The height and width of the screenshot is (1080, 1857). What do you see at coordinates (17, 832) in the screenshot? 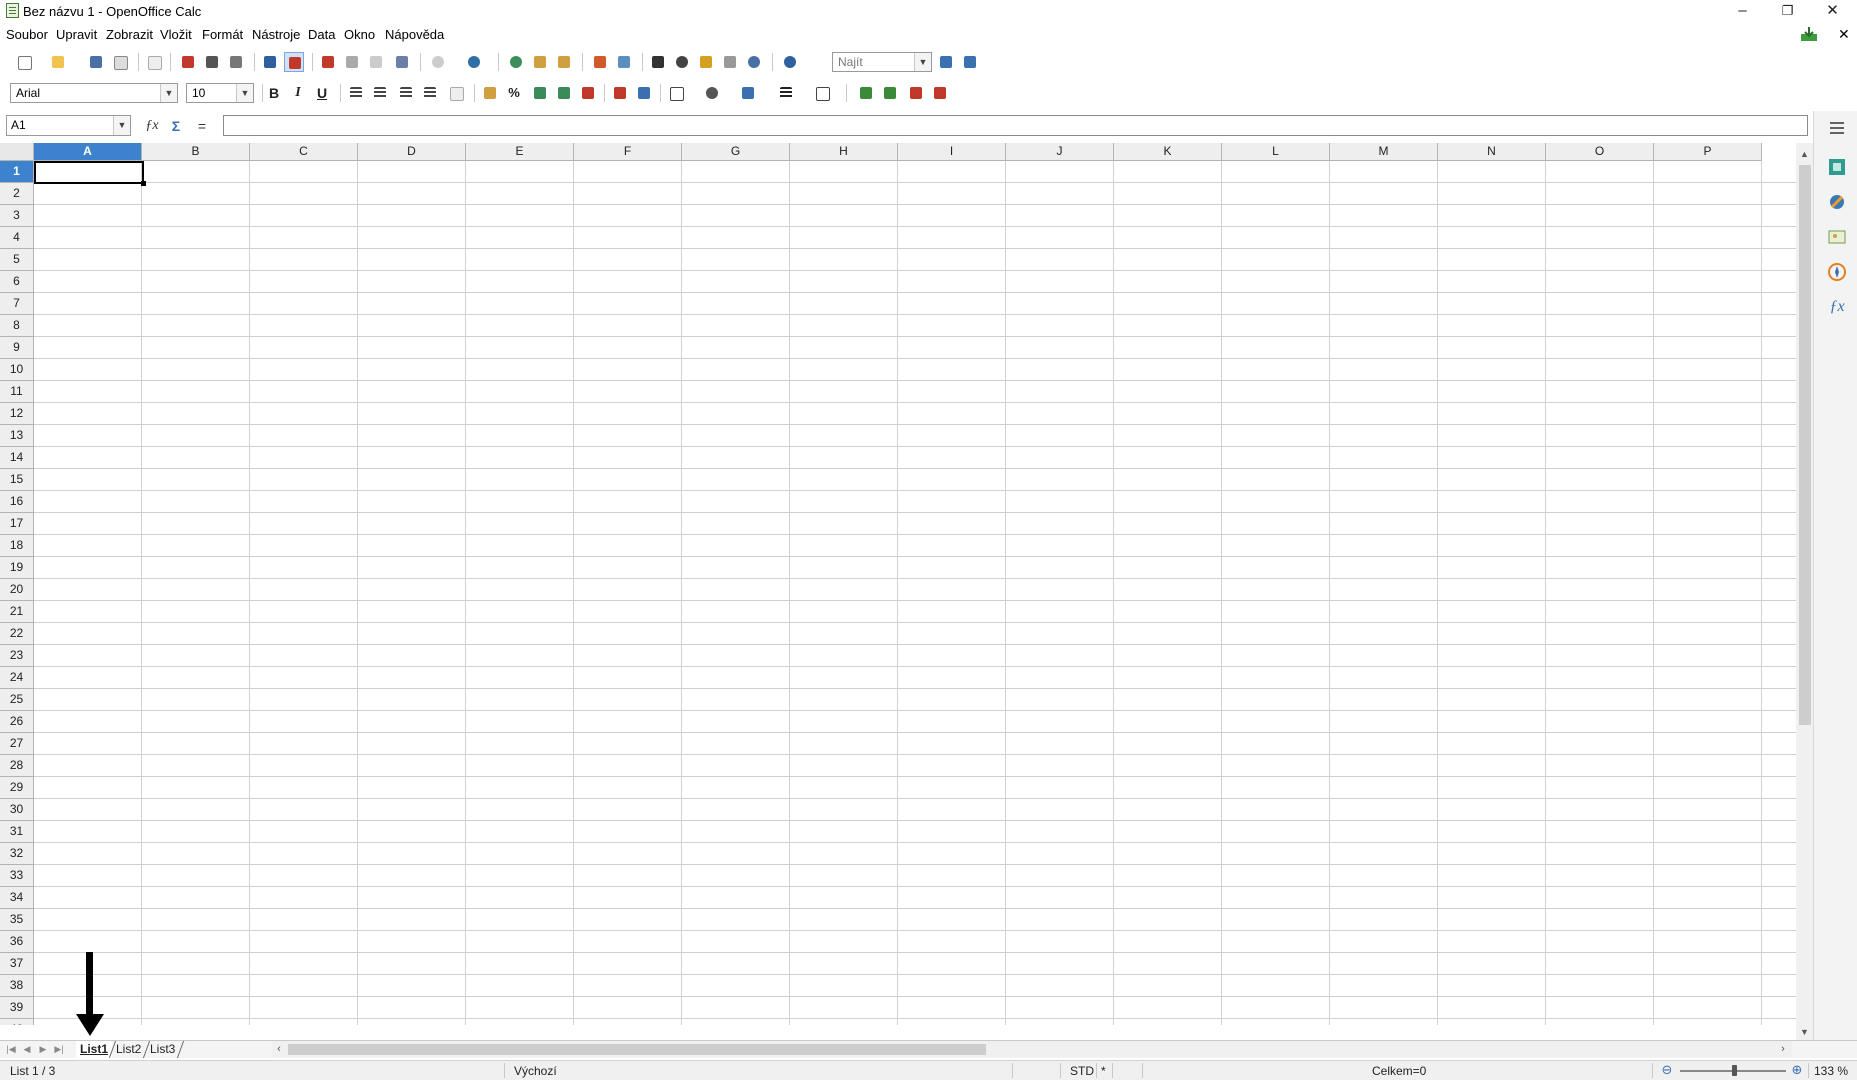
I see `row-header-31: 31` at bounding box center [17, 832].